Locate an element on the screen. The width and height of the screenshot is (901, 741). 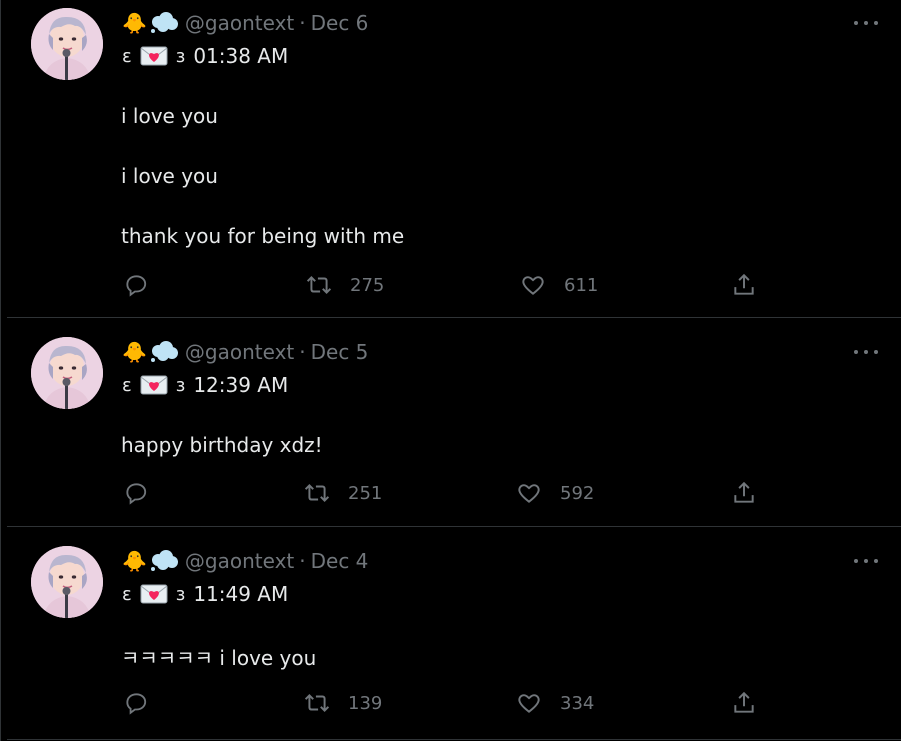
retweet-button: 139 is located at coordinates (343, 703).